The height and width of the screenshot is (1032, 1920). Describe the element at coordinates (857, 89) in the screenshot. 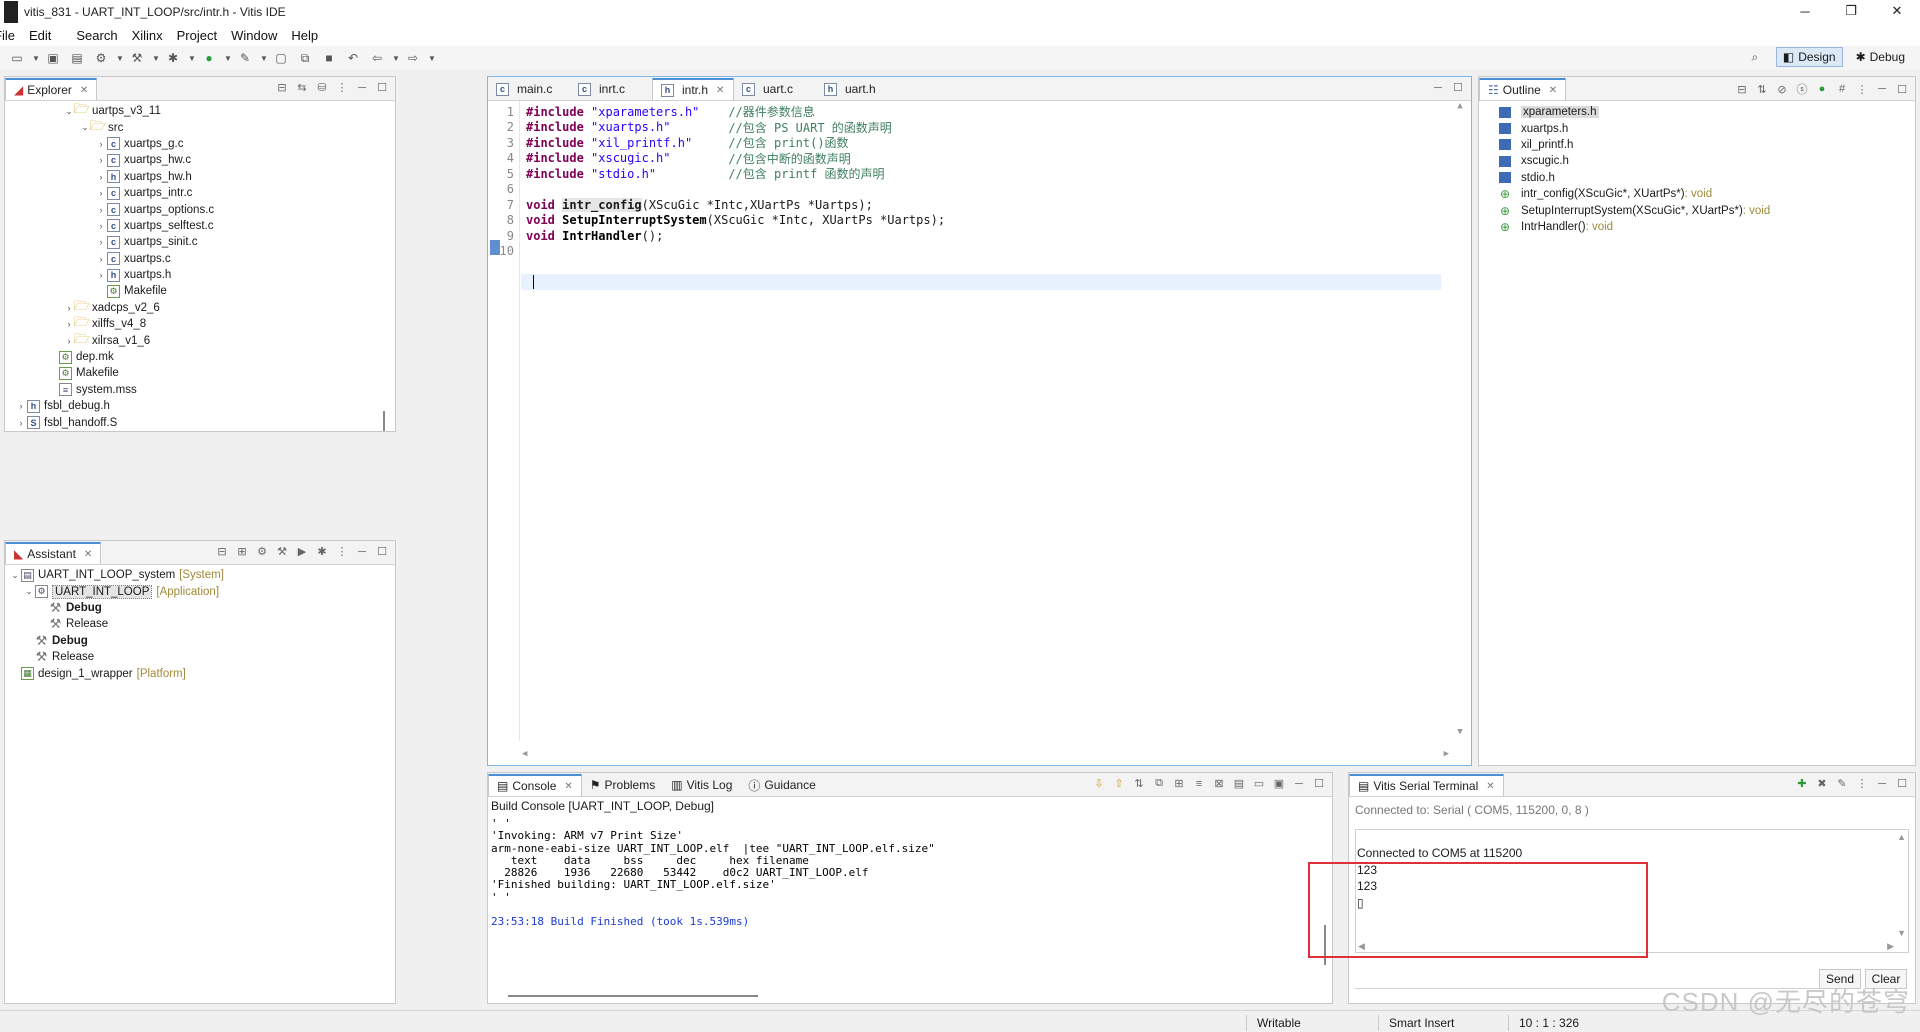

I see `tab-uart-h: h uart.h` at that location.